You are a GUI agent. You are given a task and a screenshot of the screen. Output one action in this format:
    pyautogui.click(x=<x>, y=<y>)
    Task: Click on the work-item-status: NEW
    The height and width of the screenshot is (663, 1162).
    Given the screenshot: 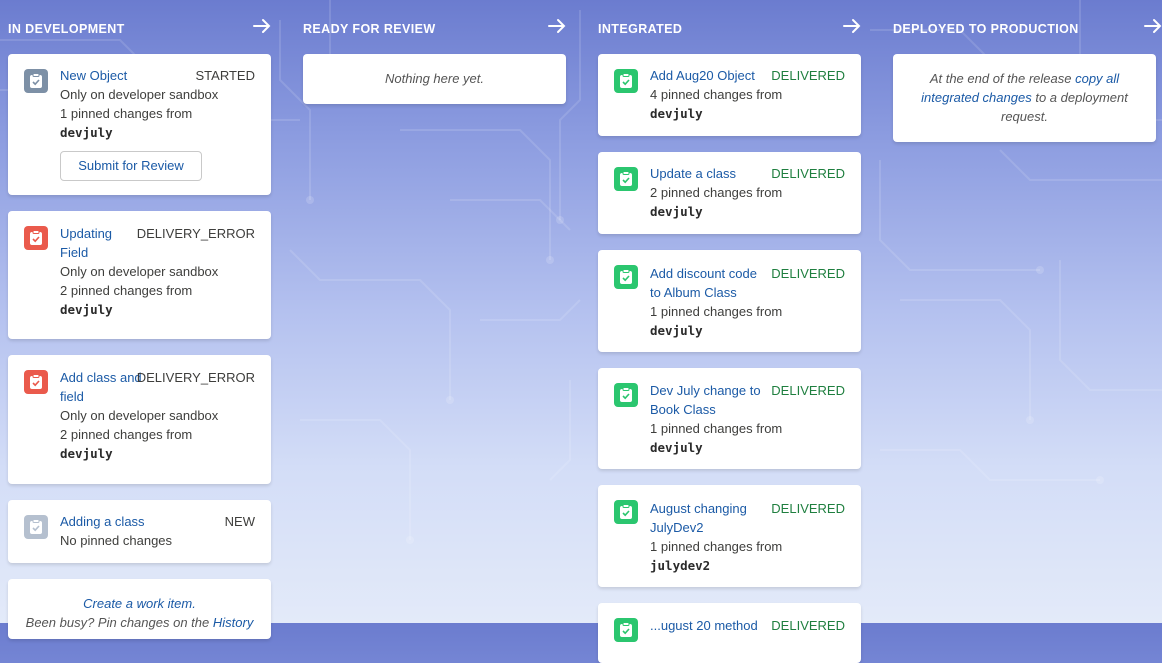 What is the action you would take?
    pyautogui.click(x=239, y=521)
    